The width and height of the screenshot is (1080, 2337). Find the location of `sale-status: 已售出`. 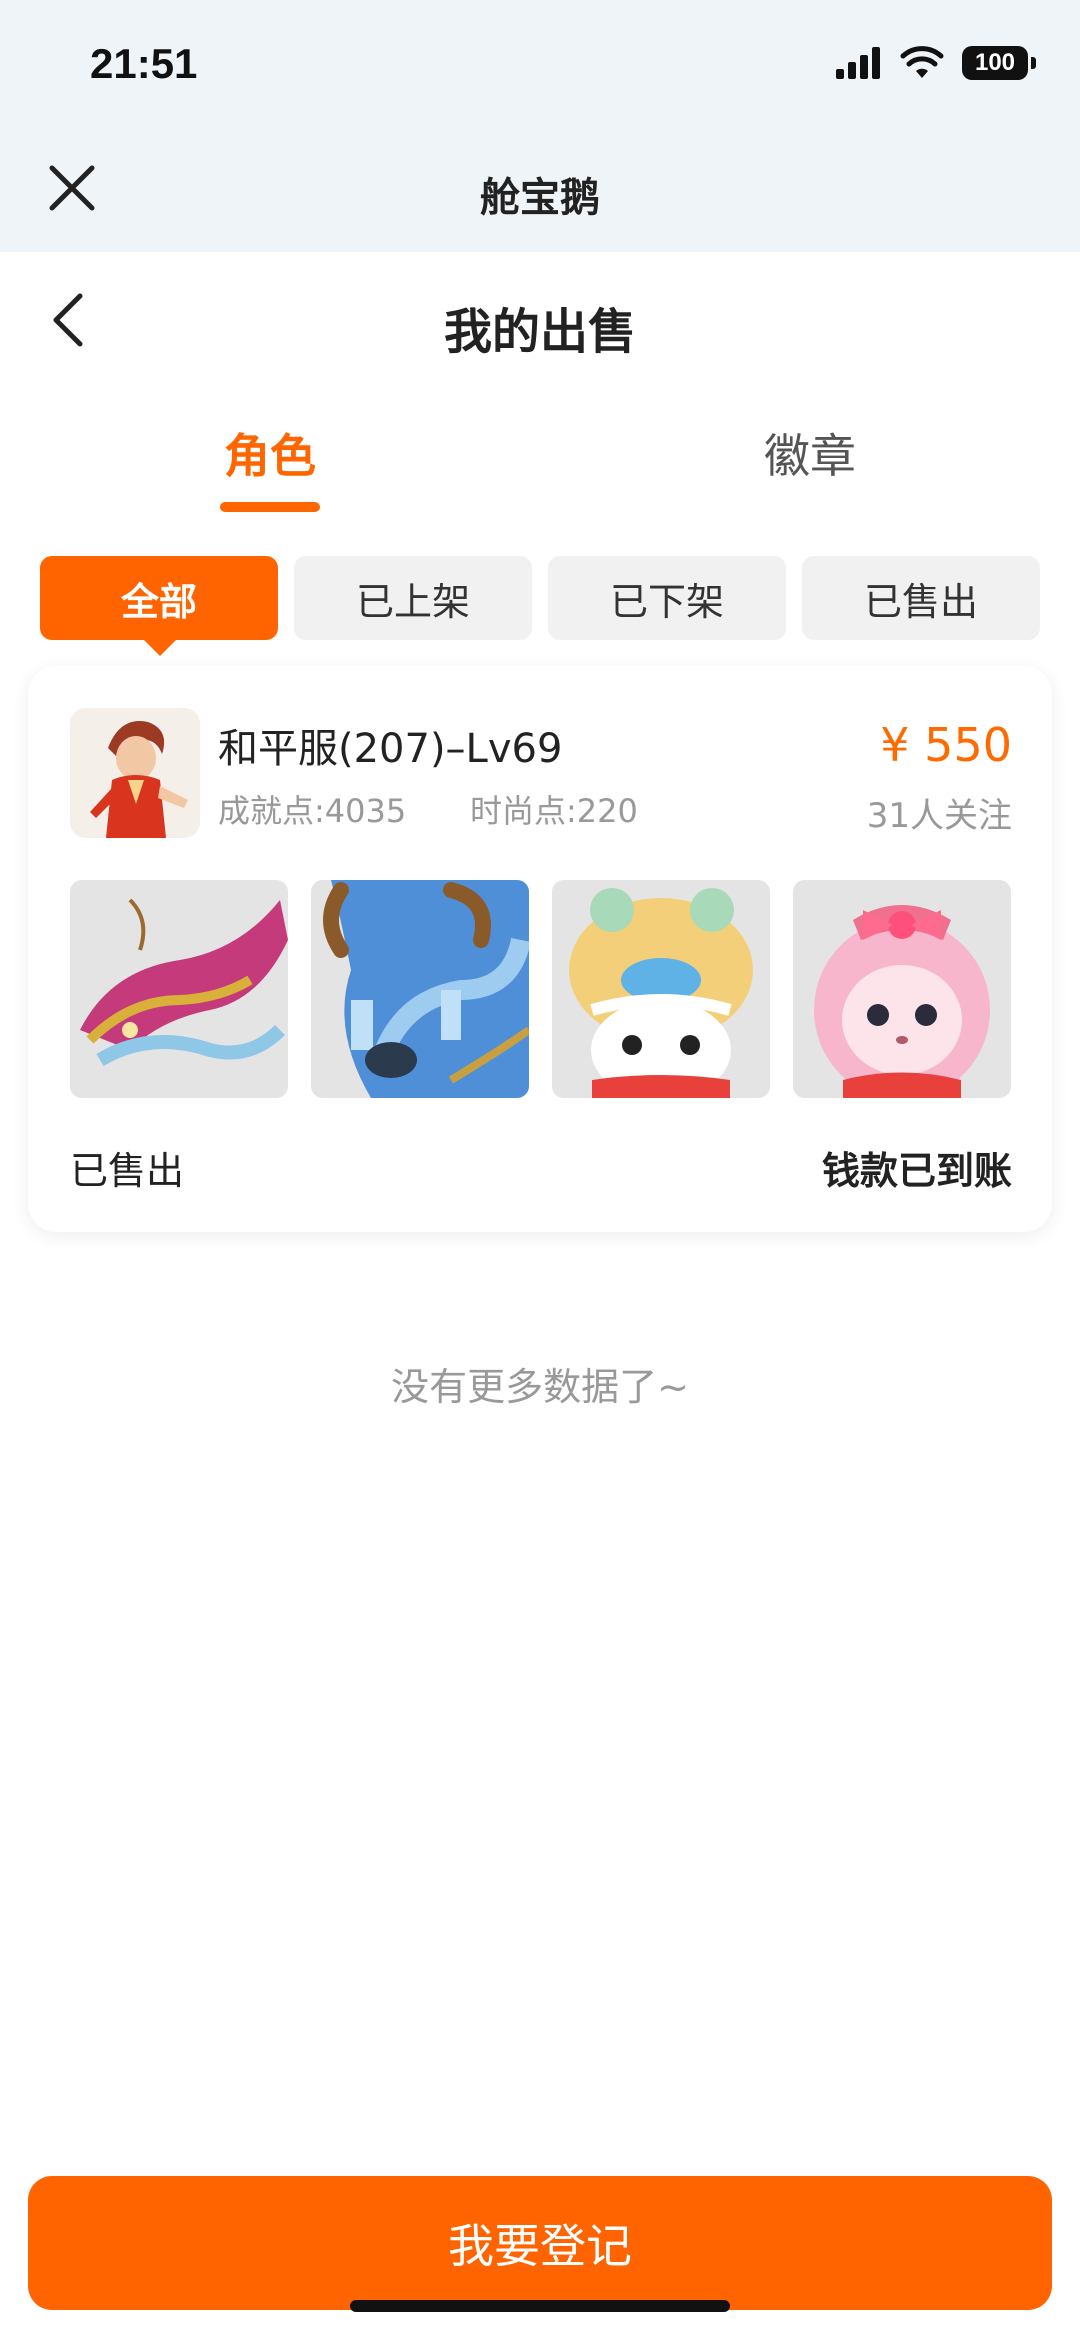

sale-status: 已售出 is located at coordinates (127, 1171).